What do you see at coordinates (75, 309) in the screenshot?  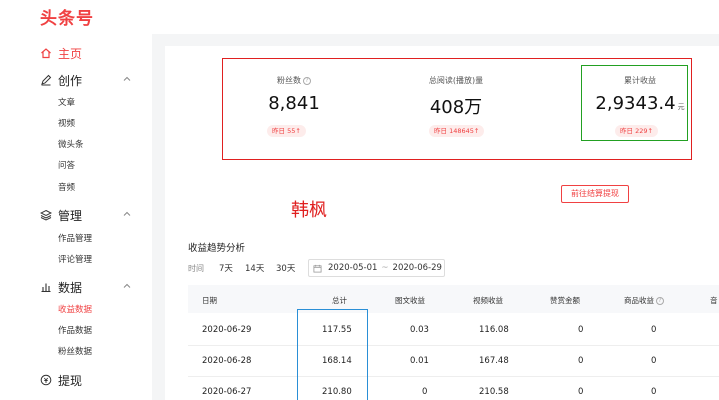 I see `sidebar-sub-income: 收益数据` at bounding box center [75, 309].